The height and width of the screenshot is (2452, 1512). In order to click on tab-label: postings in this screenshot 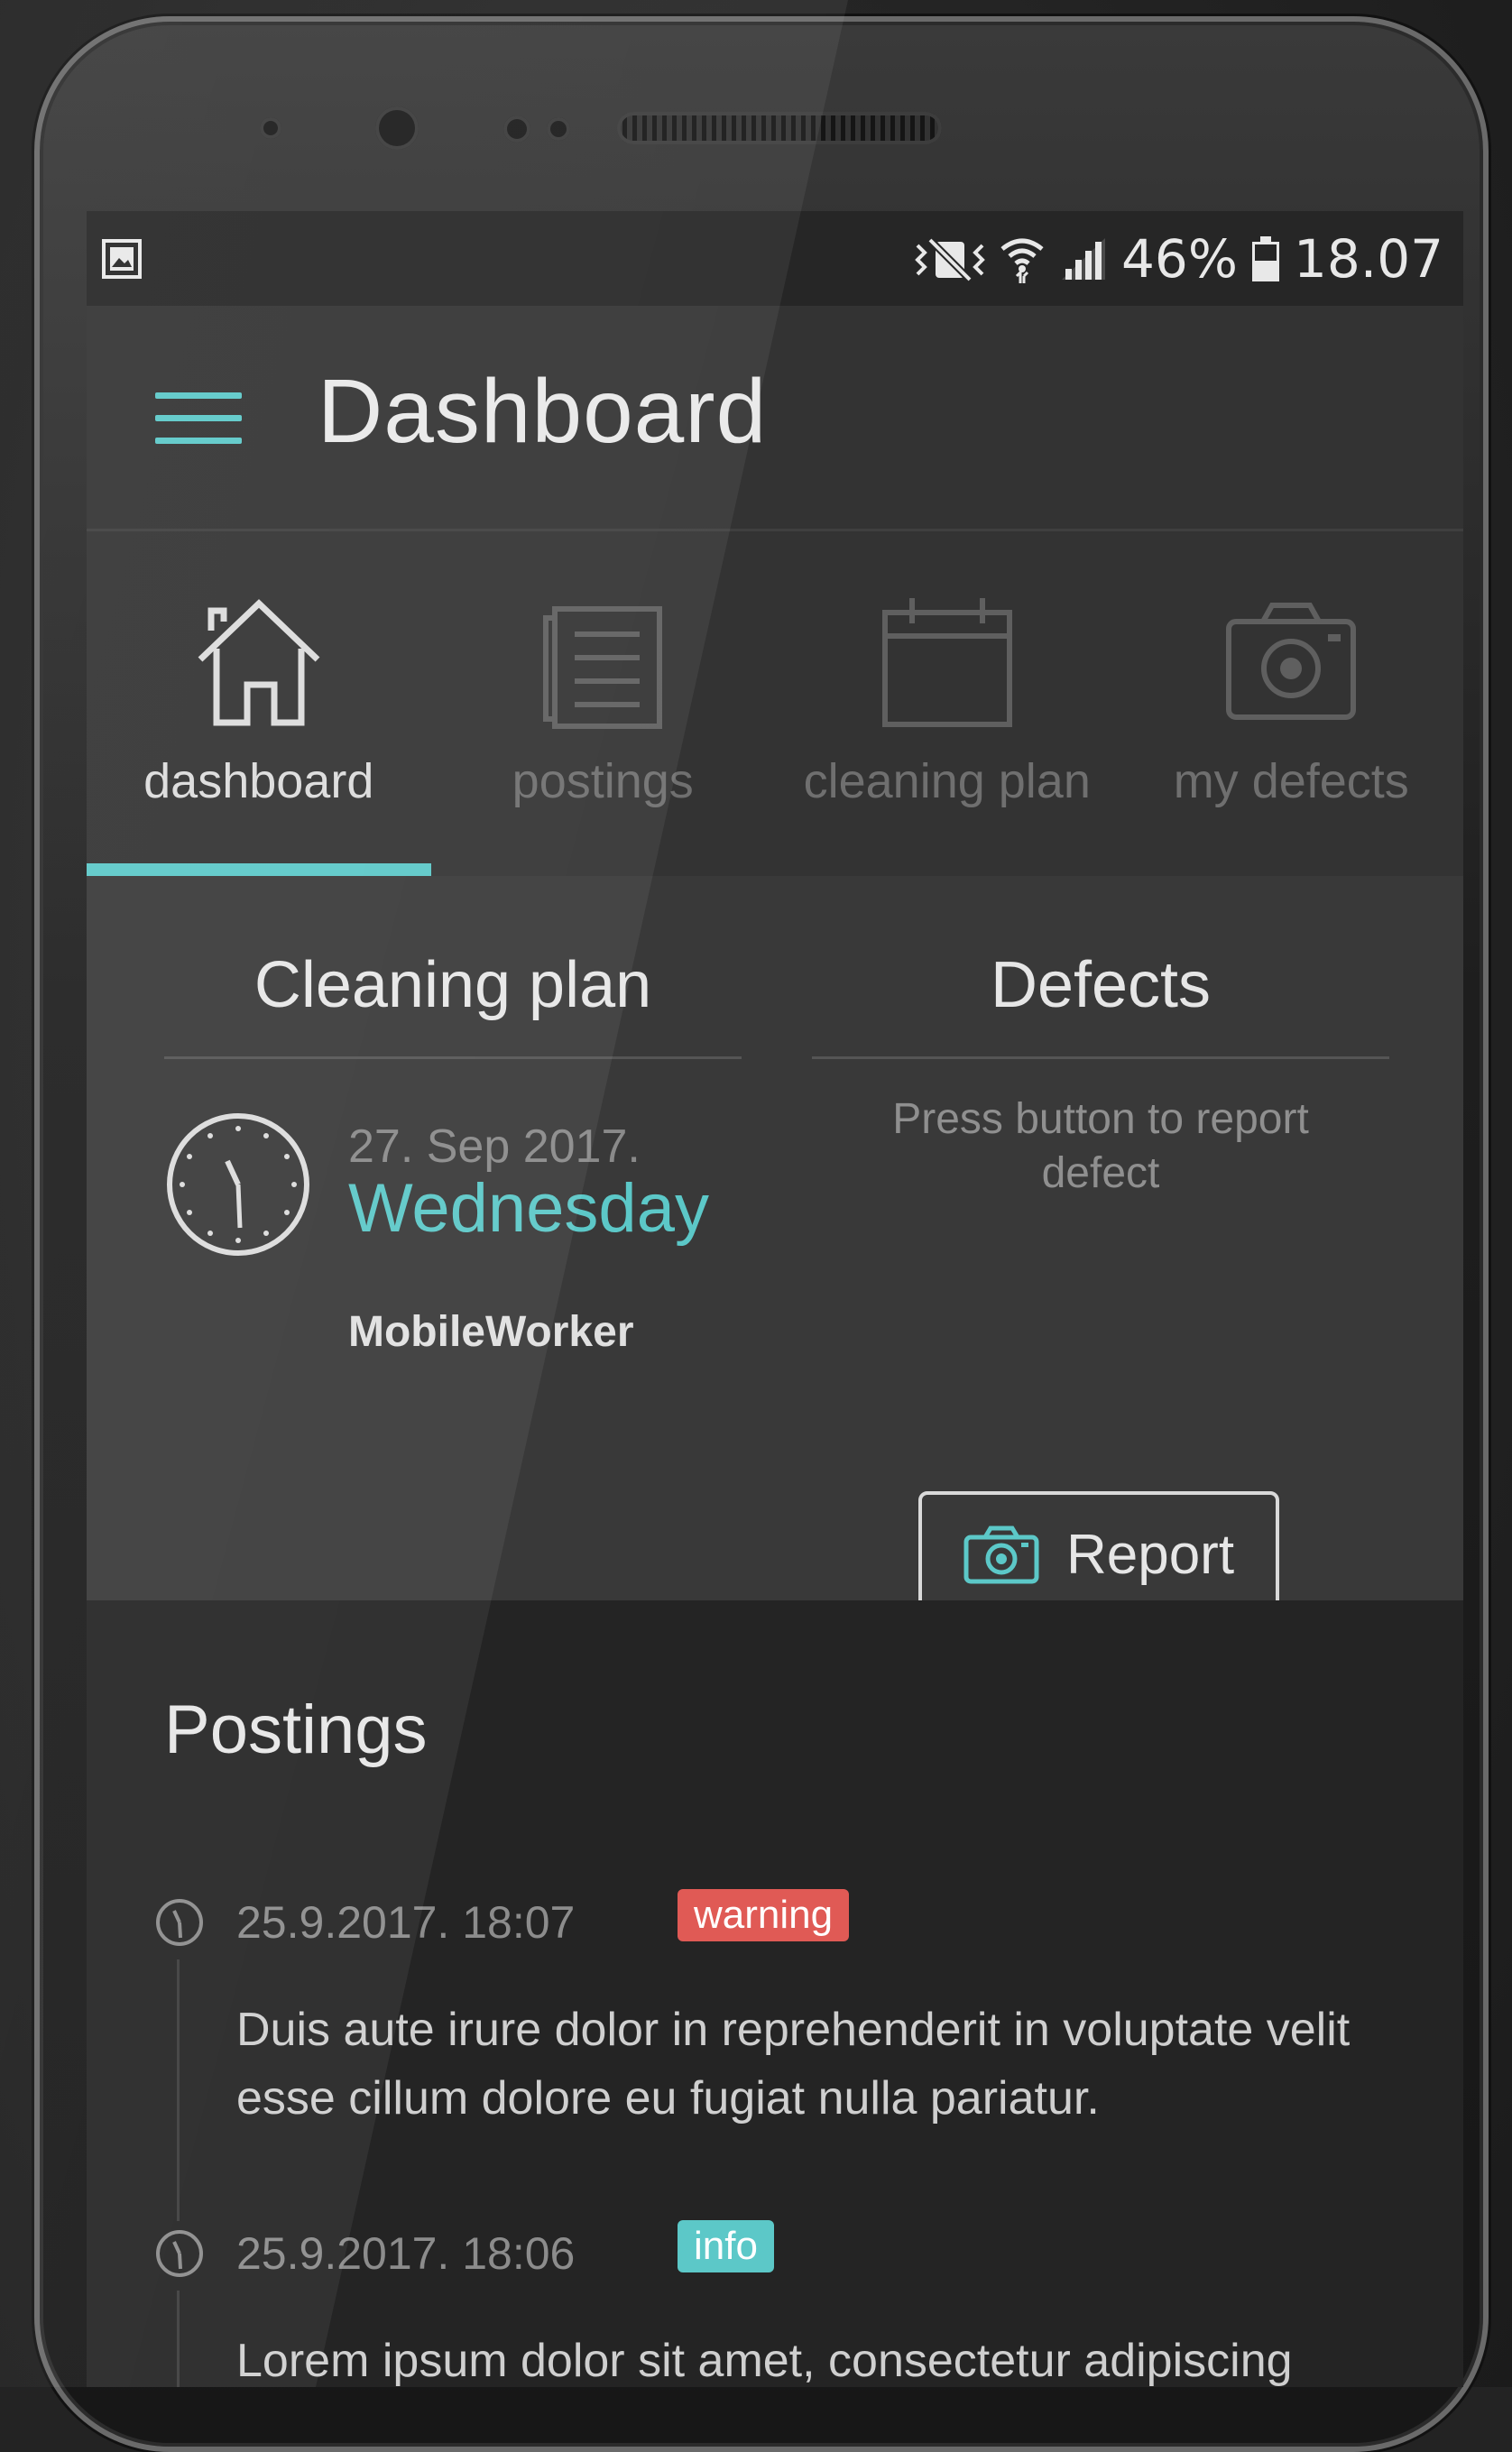, I will do `click(603, 781)`.